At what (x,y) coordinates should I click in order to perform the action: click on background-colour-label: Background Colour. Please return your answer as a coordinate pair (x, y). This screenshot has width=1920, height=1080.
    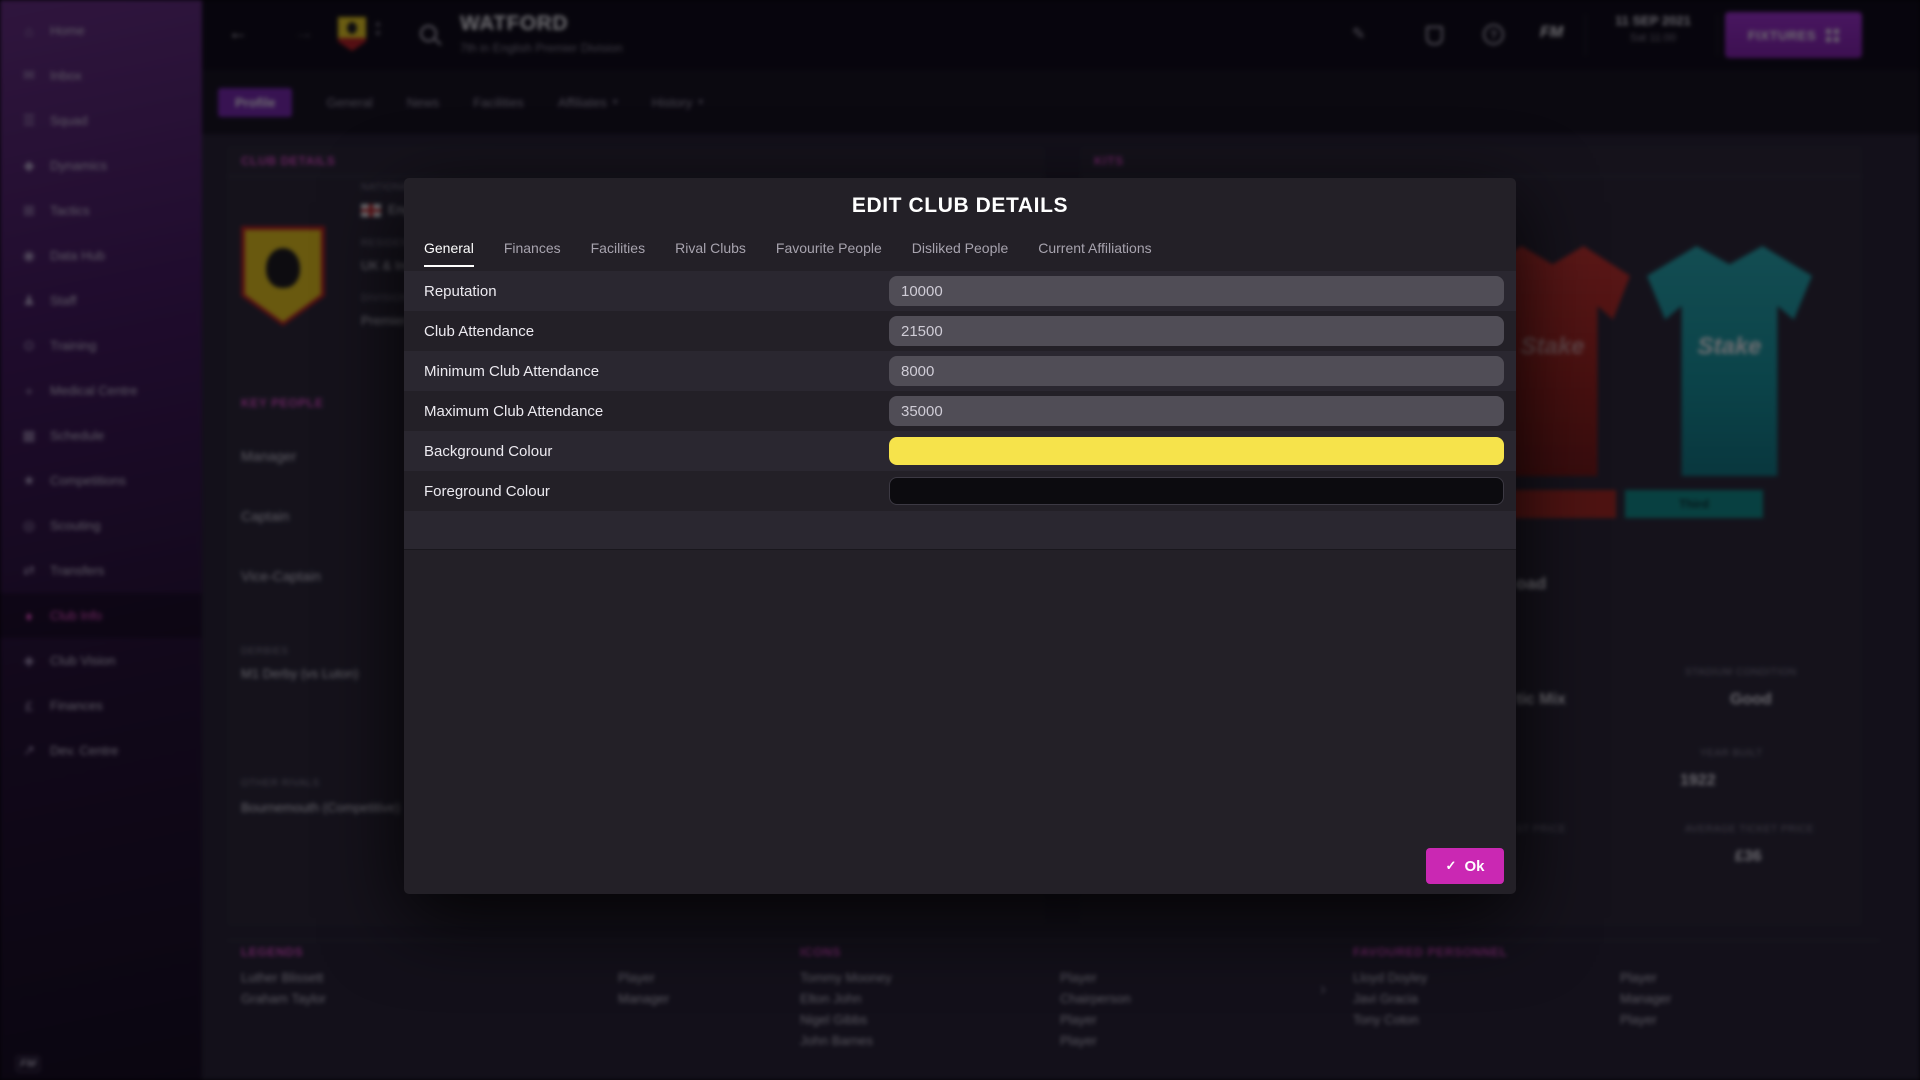
    Looking at the image, I should click on (488, 451).